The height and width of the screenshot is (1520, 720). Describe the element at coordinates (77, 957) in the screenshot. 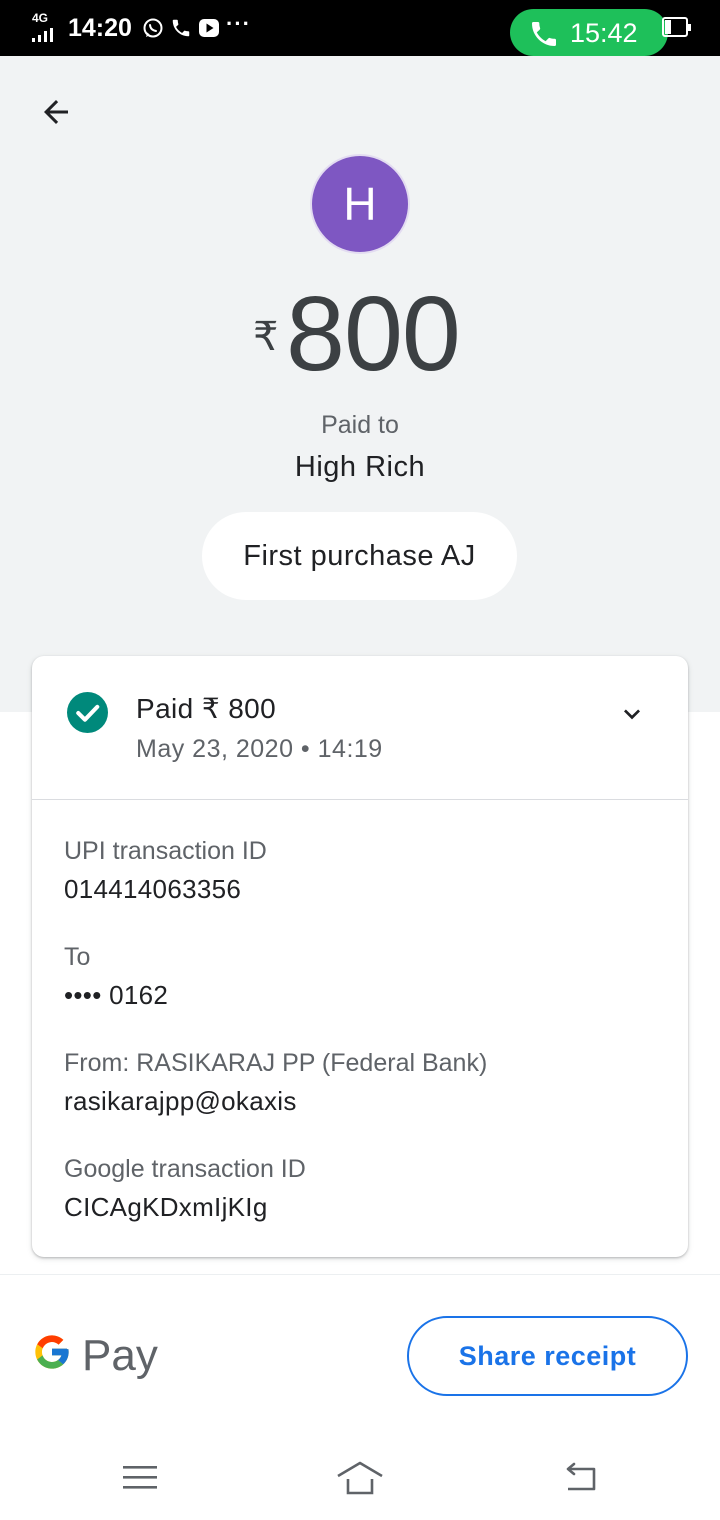

I see `to-label: To` at that location.